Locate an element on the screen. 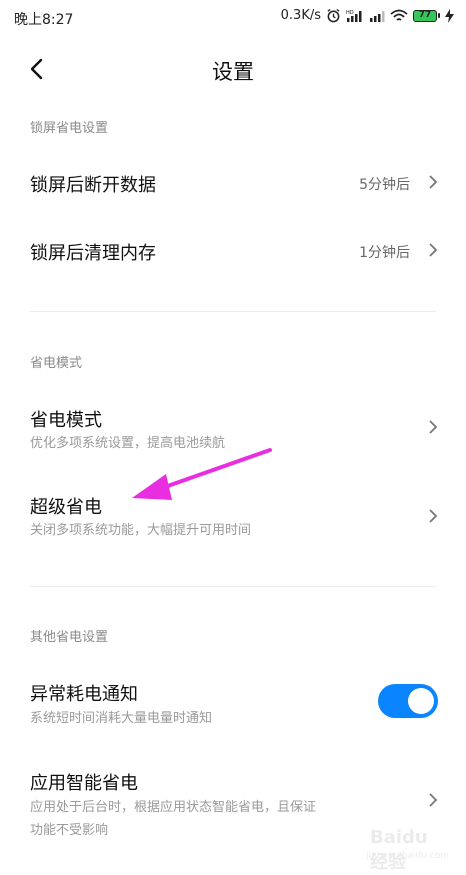 Image resolution: width=466 pixels, height=875 pixels. notify-toggle is located at coordinates (408, 701).